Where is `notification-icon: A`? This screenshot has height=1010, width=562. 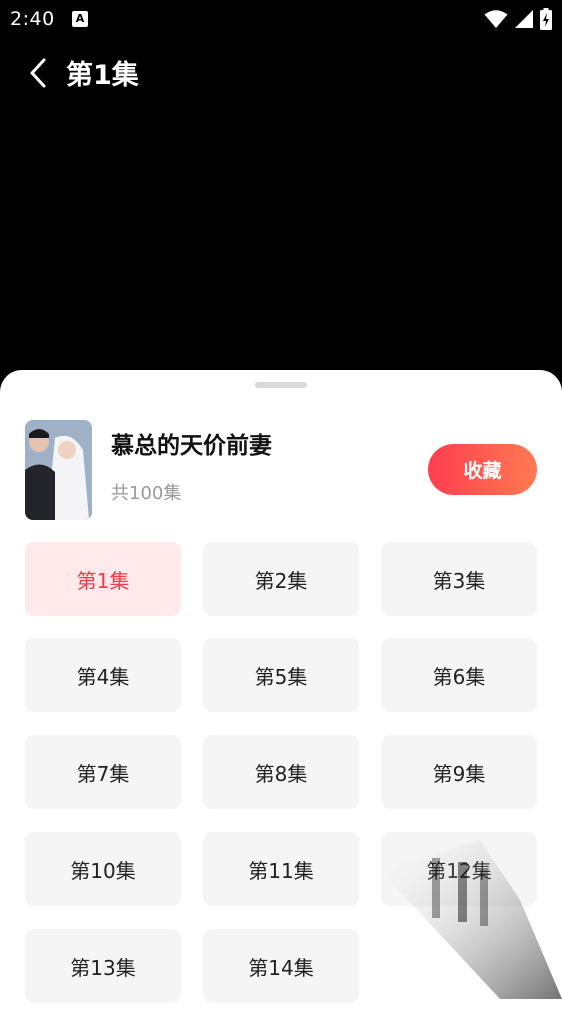 notification-icon: A is located at coordinates (80, 19).